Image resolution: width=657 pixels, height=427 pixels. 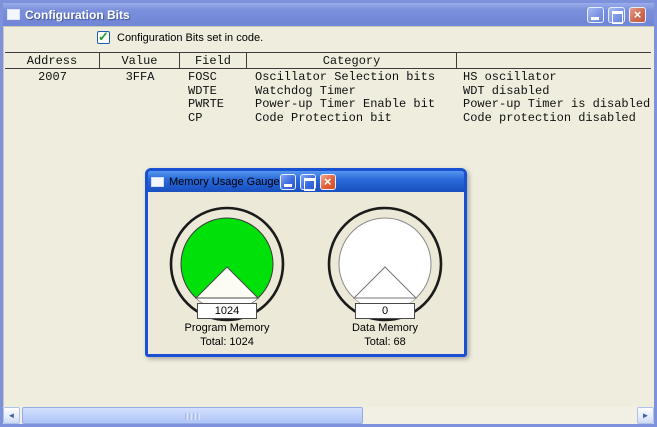 What do you see at coordinates (385, 311) in the screenshot?
I see `gauge-value-box: 0` at bounding box center [385, 311].